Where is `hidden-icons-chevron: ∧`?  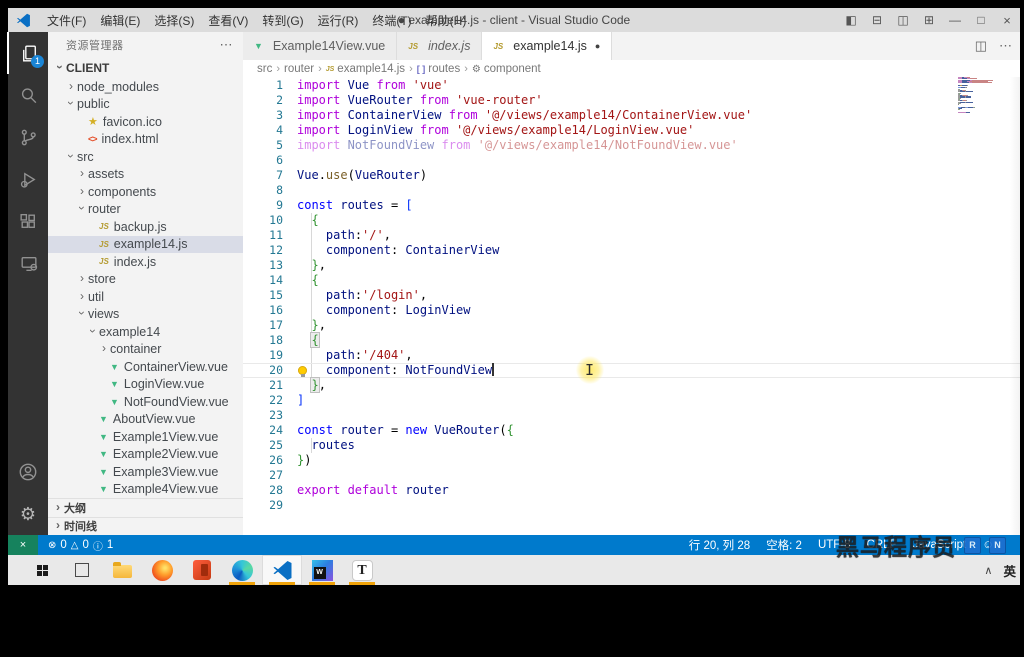
hidden-icons-chevron: ∧ is located at coordinates (988, 570).